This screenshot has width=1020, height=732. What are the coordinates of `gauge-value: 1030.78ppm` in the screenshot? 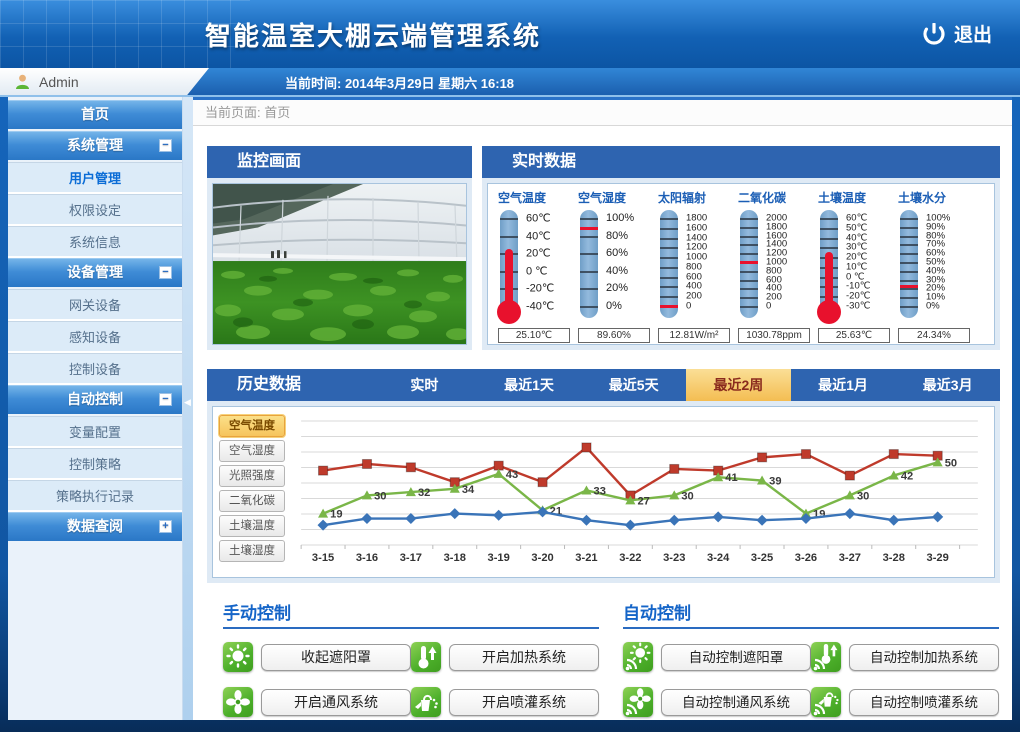 It's located at (774, 335).